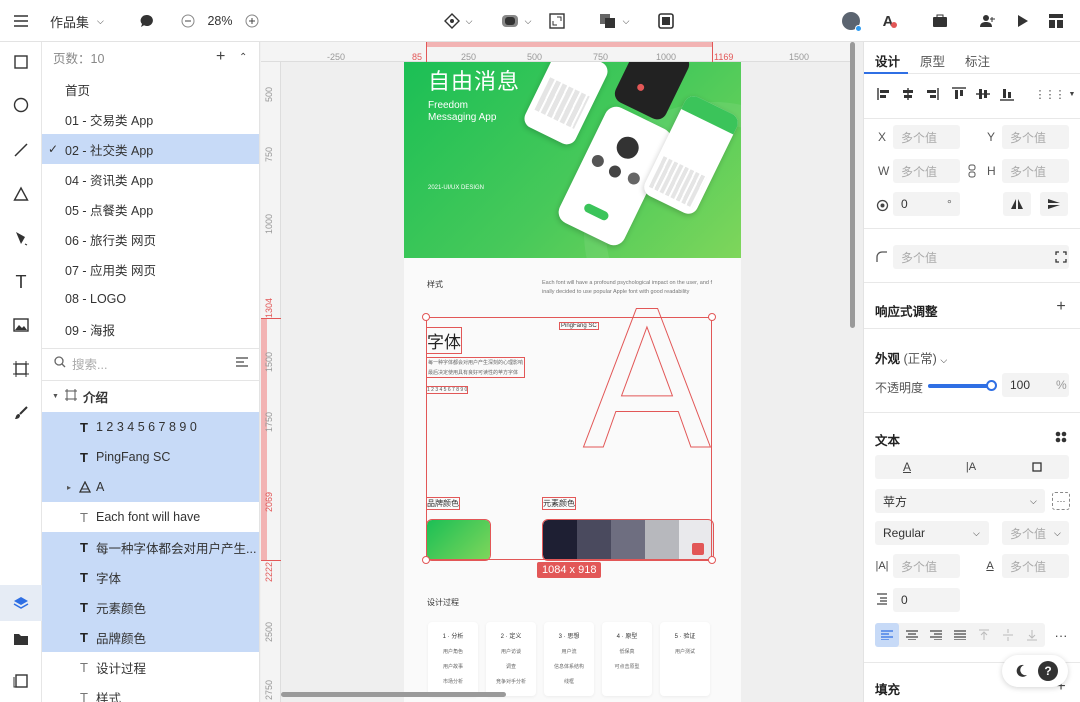 This screenshot has height=702, width=1080. I want to click on vertical-scrollbar, so click(852, 185).